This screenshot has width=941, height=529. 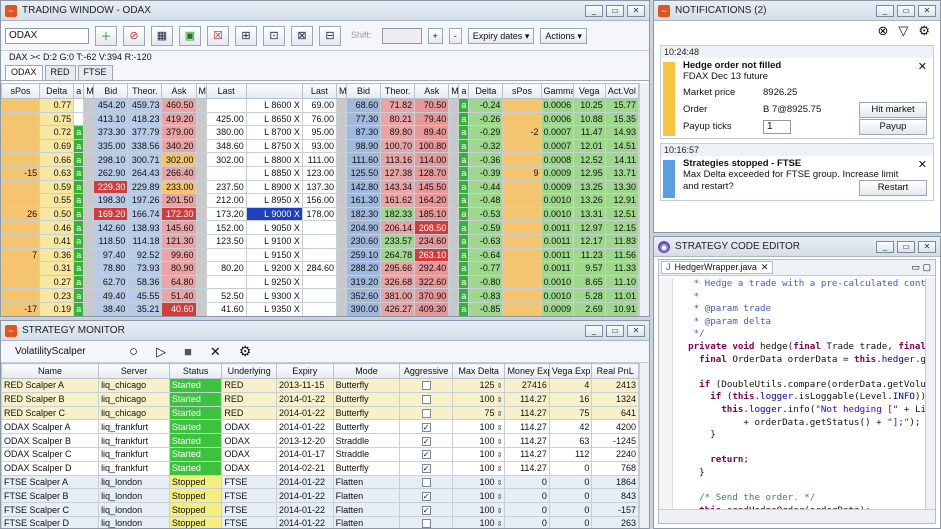 What do you see at coordinates (777, 126) in the screenshot?
I see `payup-ticks-input: 1` at bounding box center [777, 126].